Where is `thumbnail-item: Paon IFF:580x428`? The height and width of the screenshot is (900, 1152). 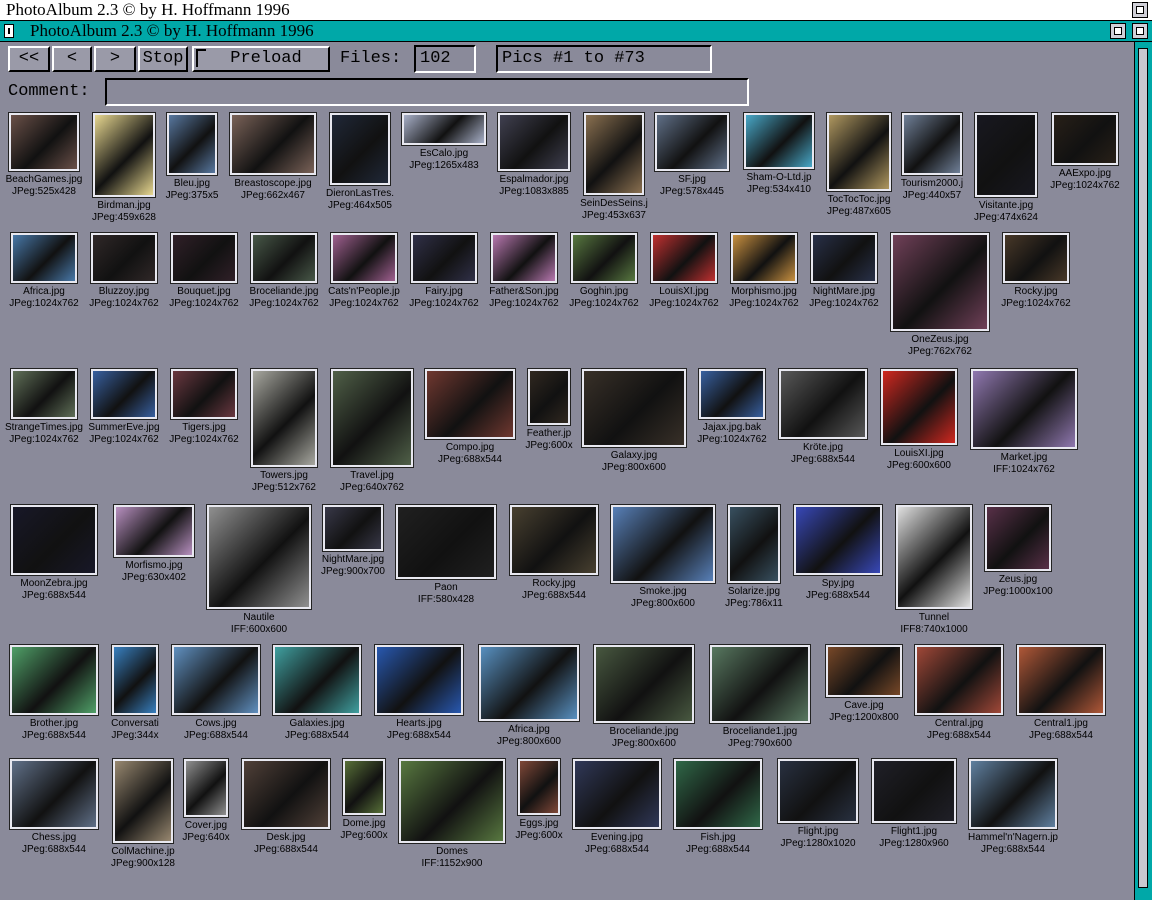 thumbnail-item: Paon IFF:580x428 is located at coordinates (446, 555).